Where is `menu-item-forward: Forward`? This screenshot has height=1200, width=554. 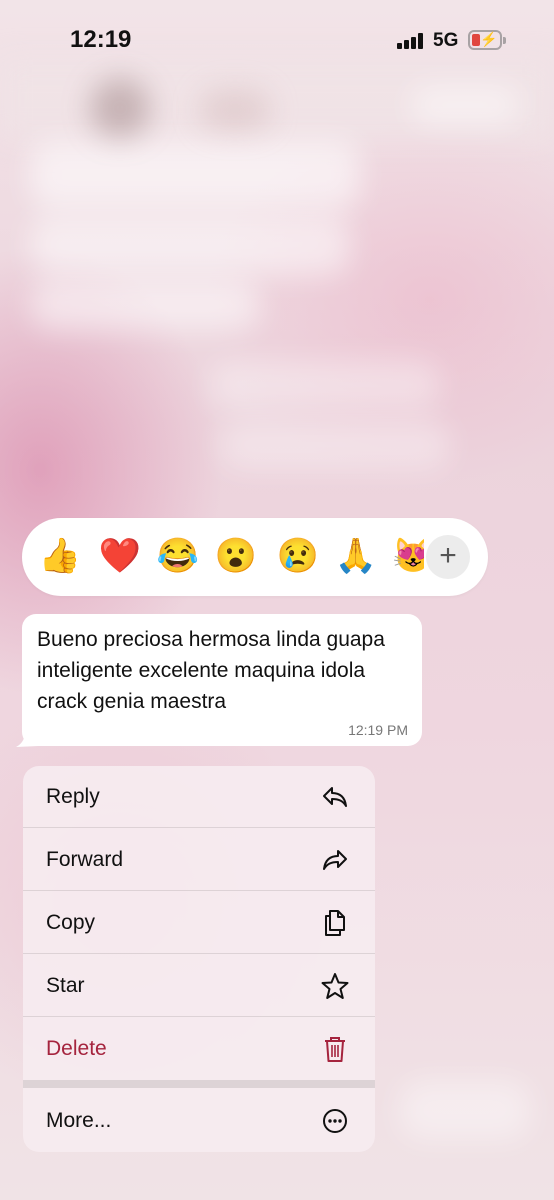
menu-item-forward: Forward is located at coordinates (199, 860).